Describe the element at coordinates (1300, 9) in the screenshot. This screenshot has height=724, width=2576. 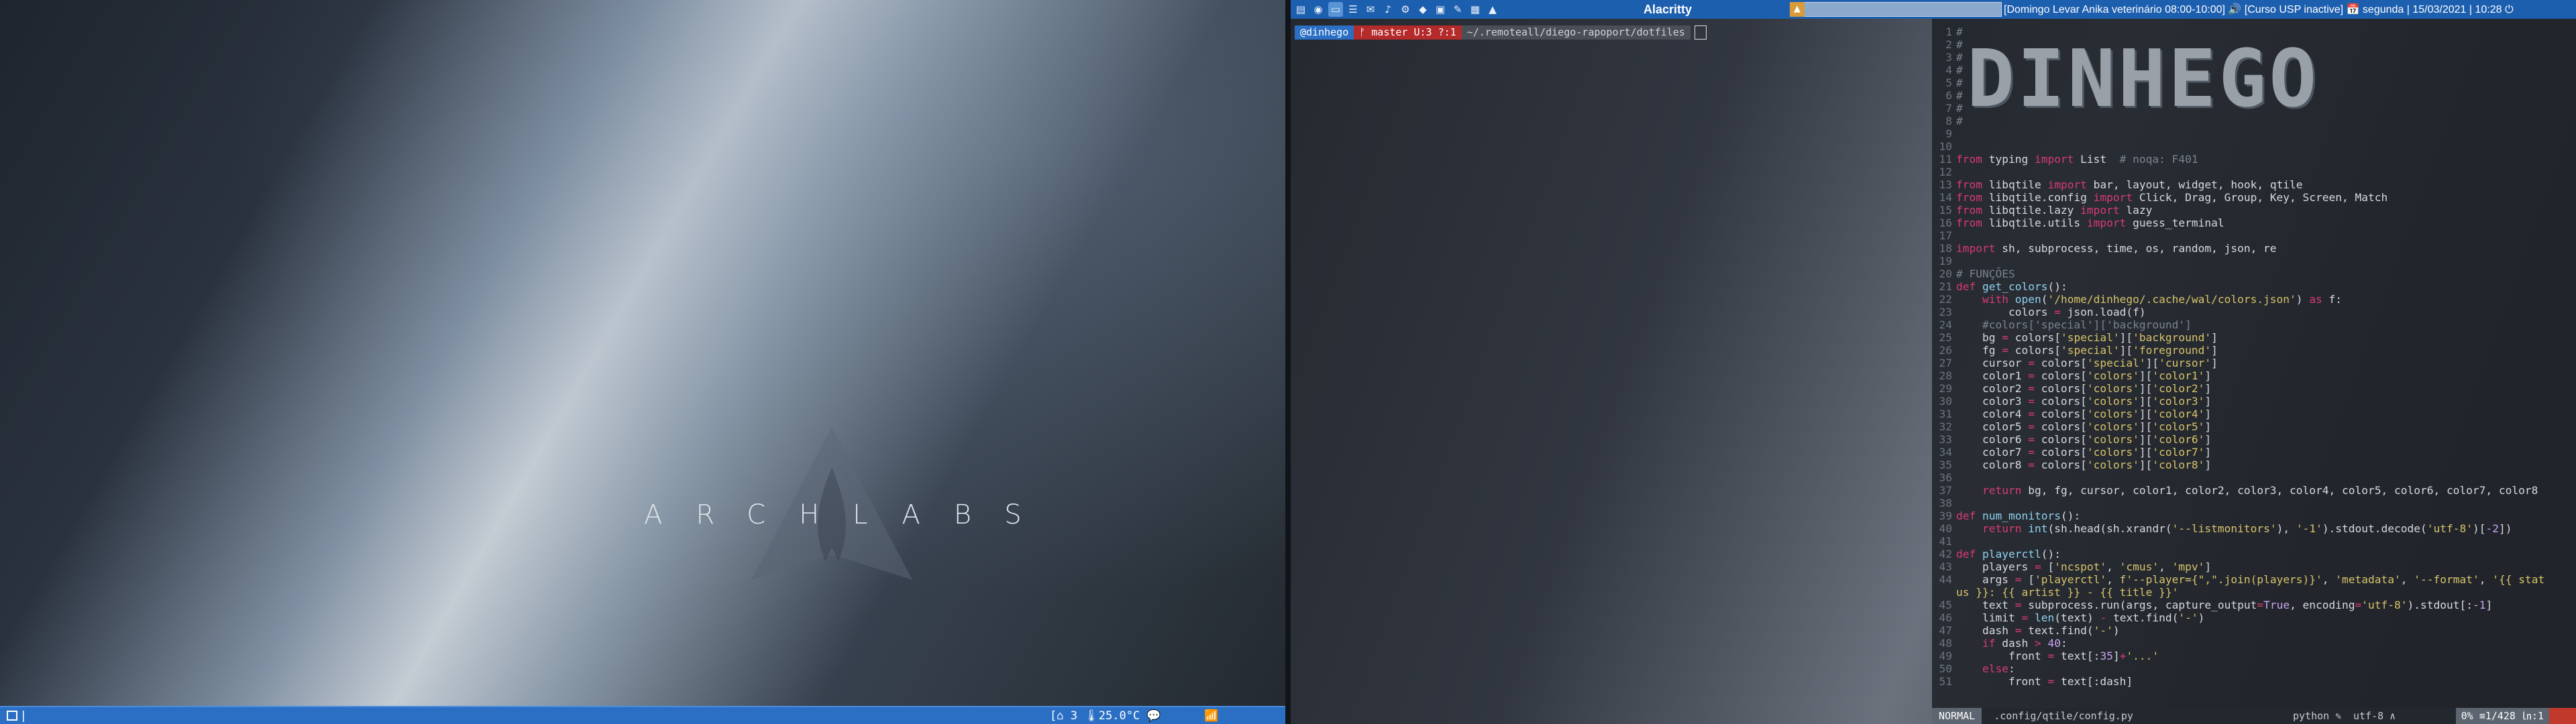
I see `layout-icon: ▤` at that location.